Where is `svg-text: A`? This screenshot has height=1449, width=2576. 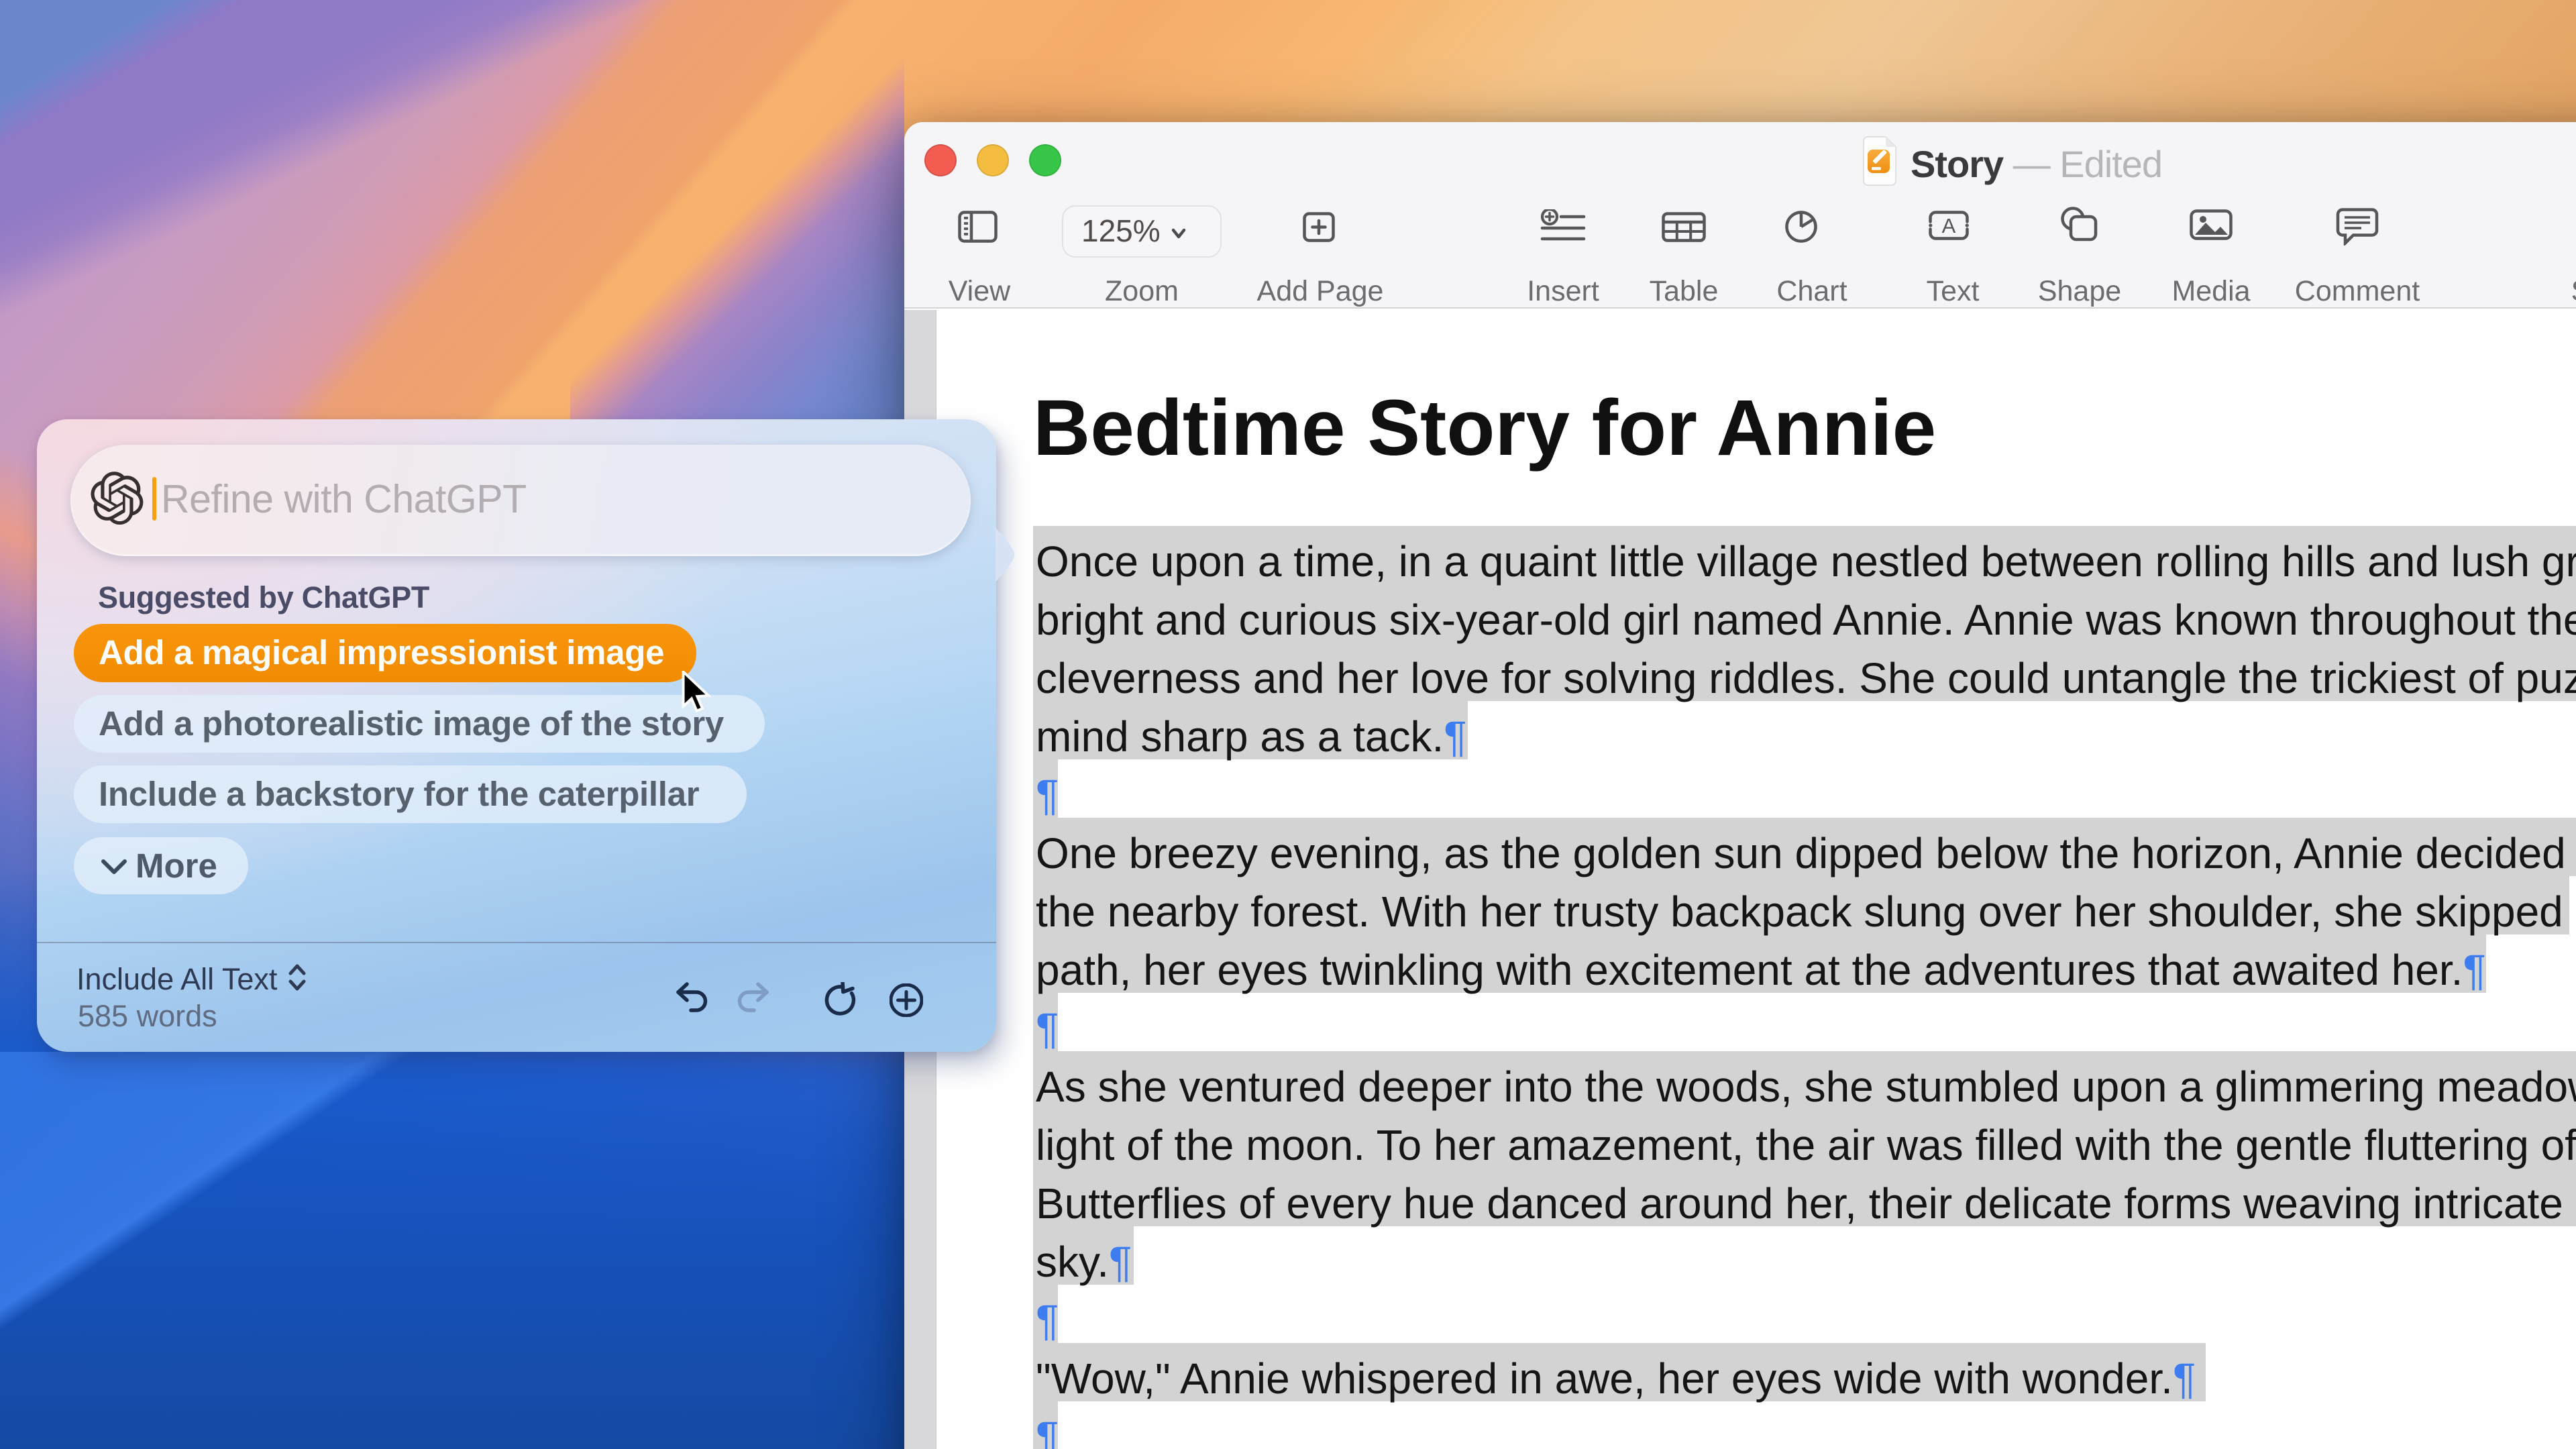 svg-text: A is located at coordinates (1949, 225).